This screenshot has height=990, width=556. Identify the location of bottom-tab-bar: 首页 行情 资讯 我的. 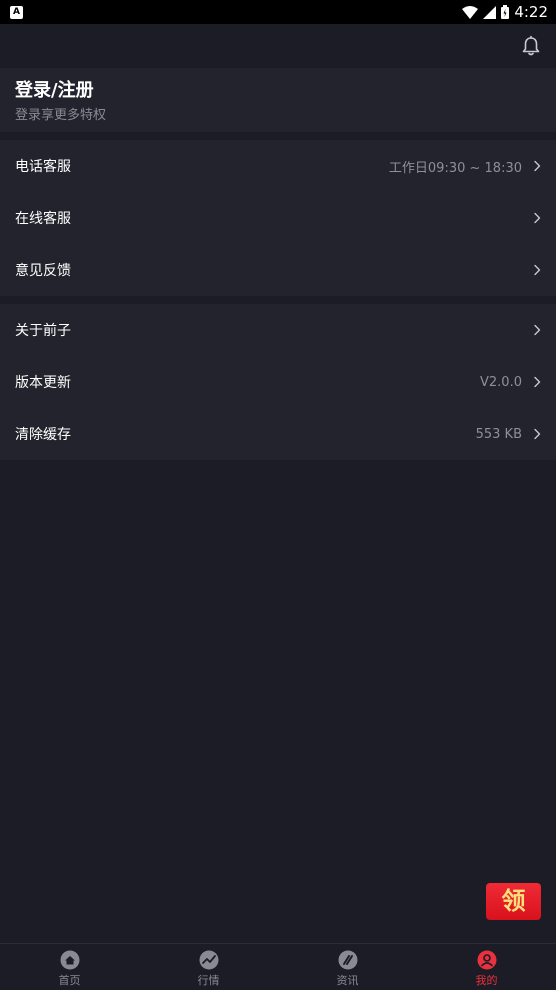
(278, 966).